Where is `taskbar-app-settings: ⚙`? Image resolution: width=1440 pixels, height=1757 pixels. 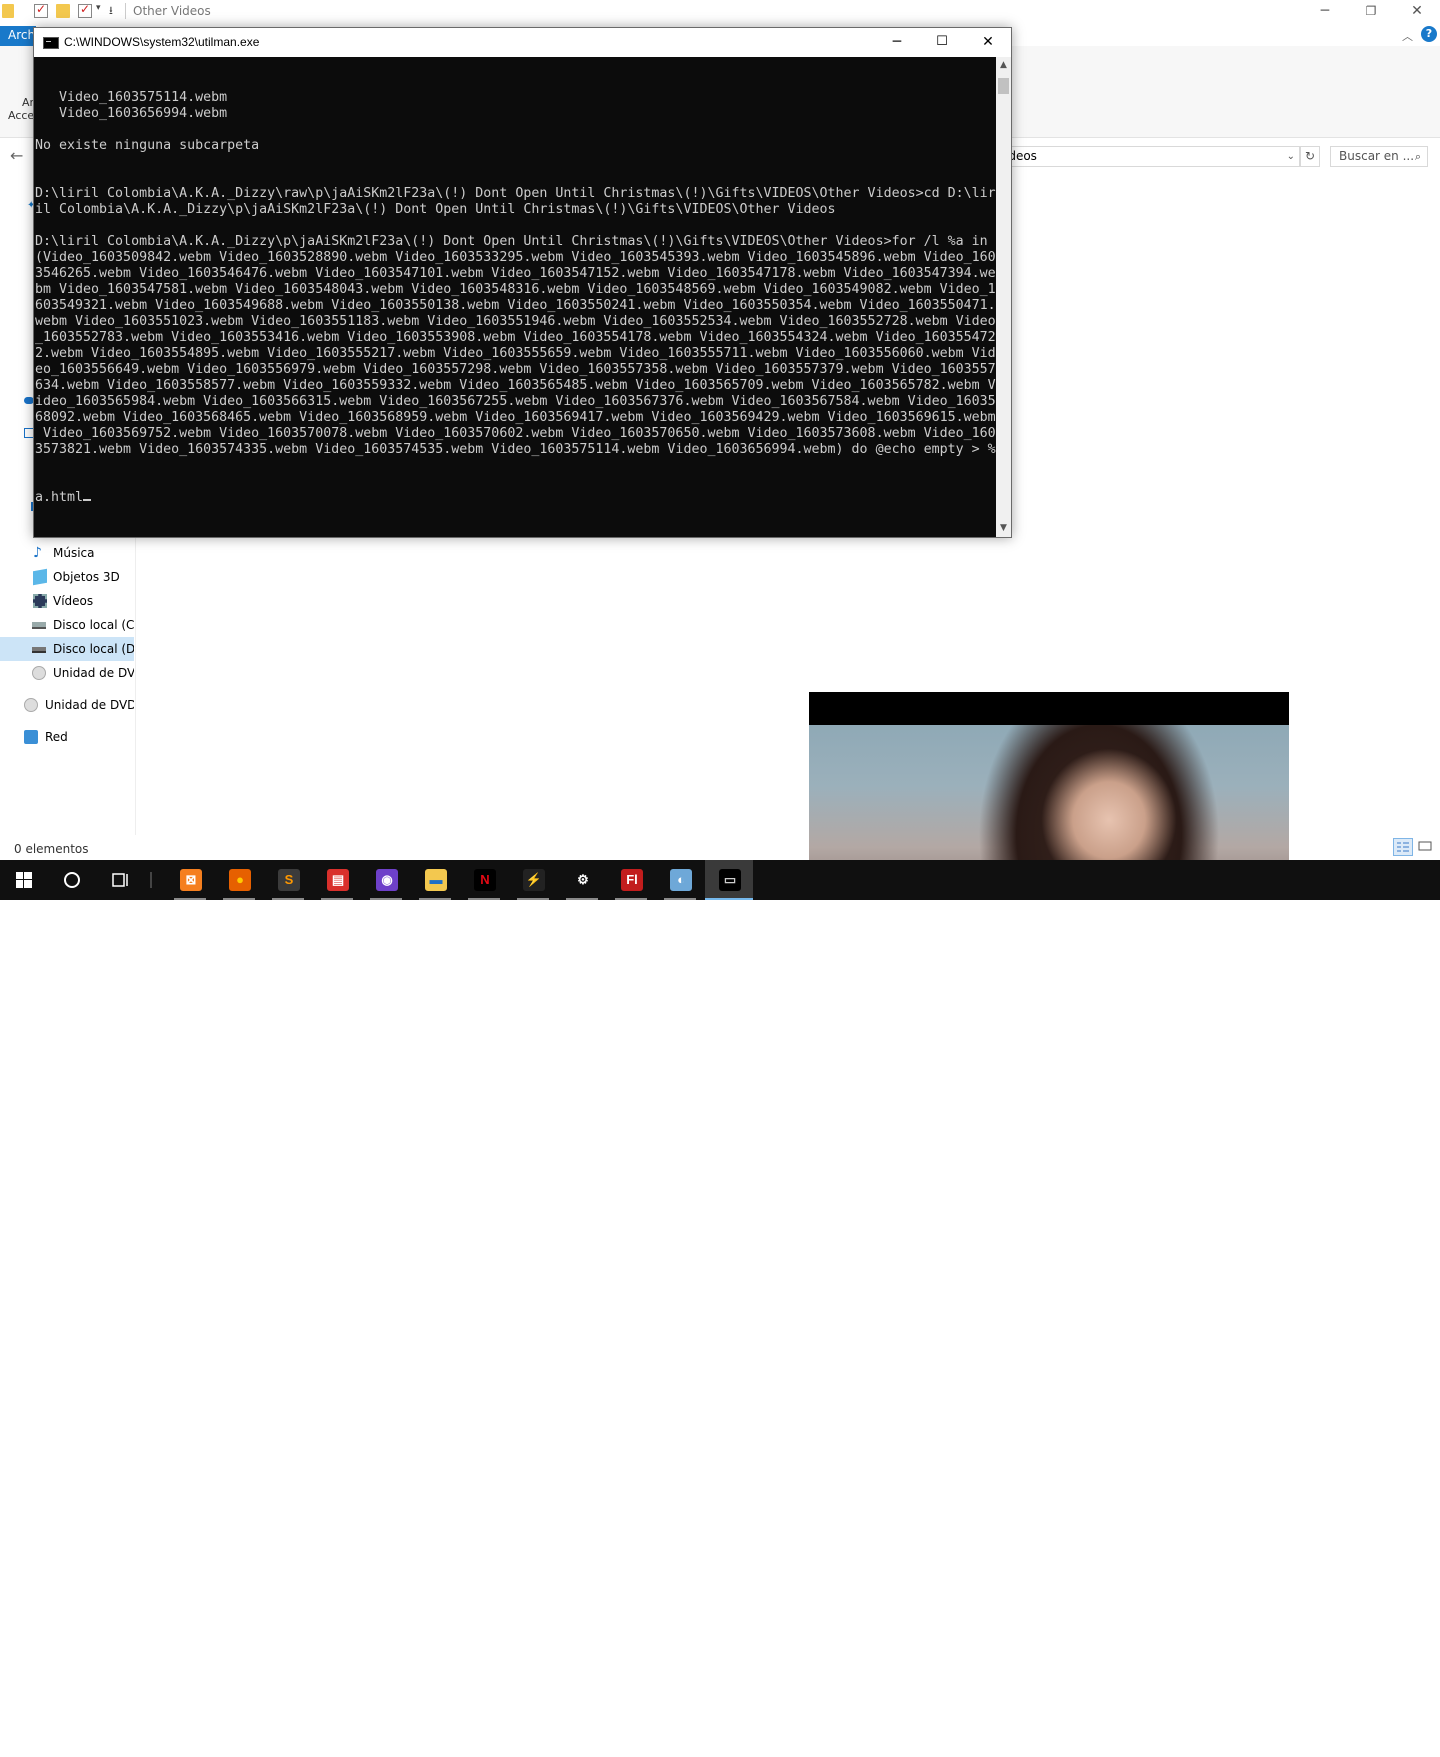
taskbar-app-settings: ⚙ is located at coordinates (582, 880).